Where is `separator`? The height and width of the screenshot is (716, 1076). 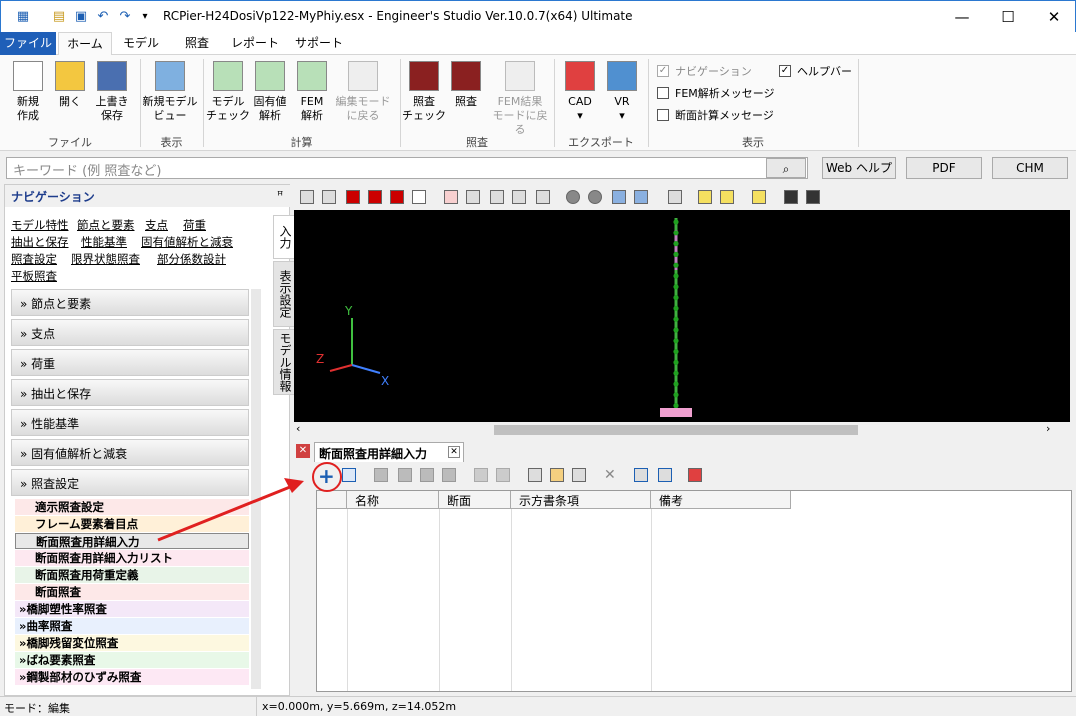
separator is located at coordinates (256, 706).